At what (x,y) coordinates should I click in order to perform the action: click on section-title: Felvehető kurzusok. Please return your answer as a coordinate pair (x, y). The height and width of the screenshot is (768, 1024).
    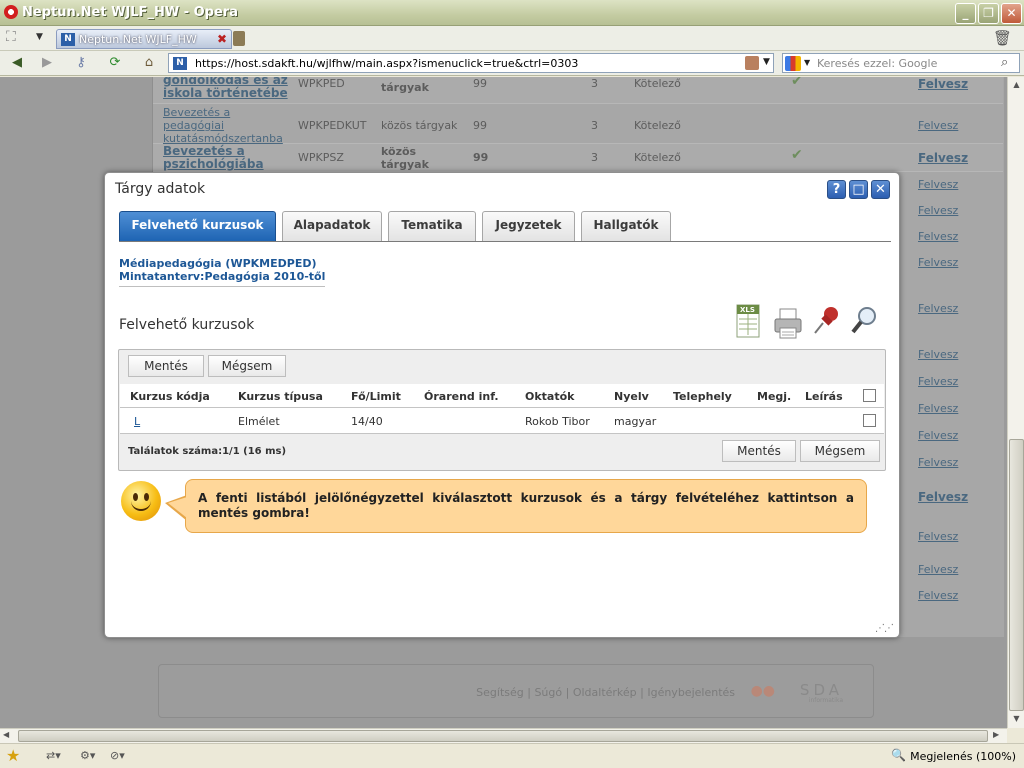
    Looking at the image, I should click on (187, 325).